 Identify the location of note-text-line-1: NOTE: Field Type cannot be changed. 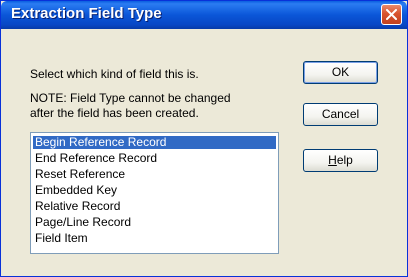
(130, 98).